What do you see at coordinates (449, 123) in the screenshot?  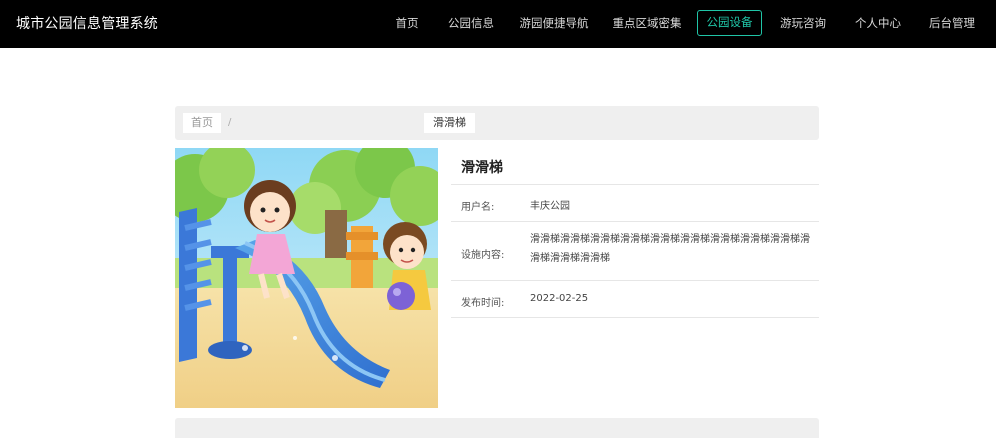 I see `breadcrumb-current: 滑滑梯` at bounding box center [449, 123].